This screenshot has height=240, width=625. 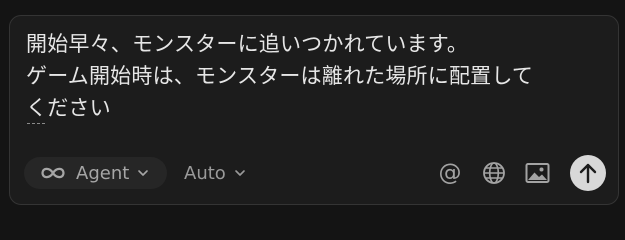 I want to click on attach-image-button, so click(x=537, y=173).